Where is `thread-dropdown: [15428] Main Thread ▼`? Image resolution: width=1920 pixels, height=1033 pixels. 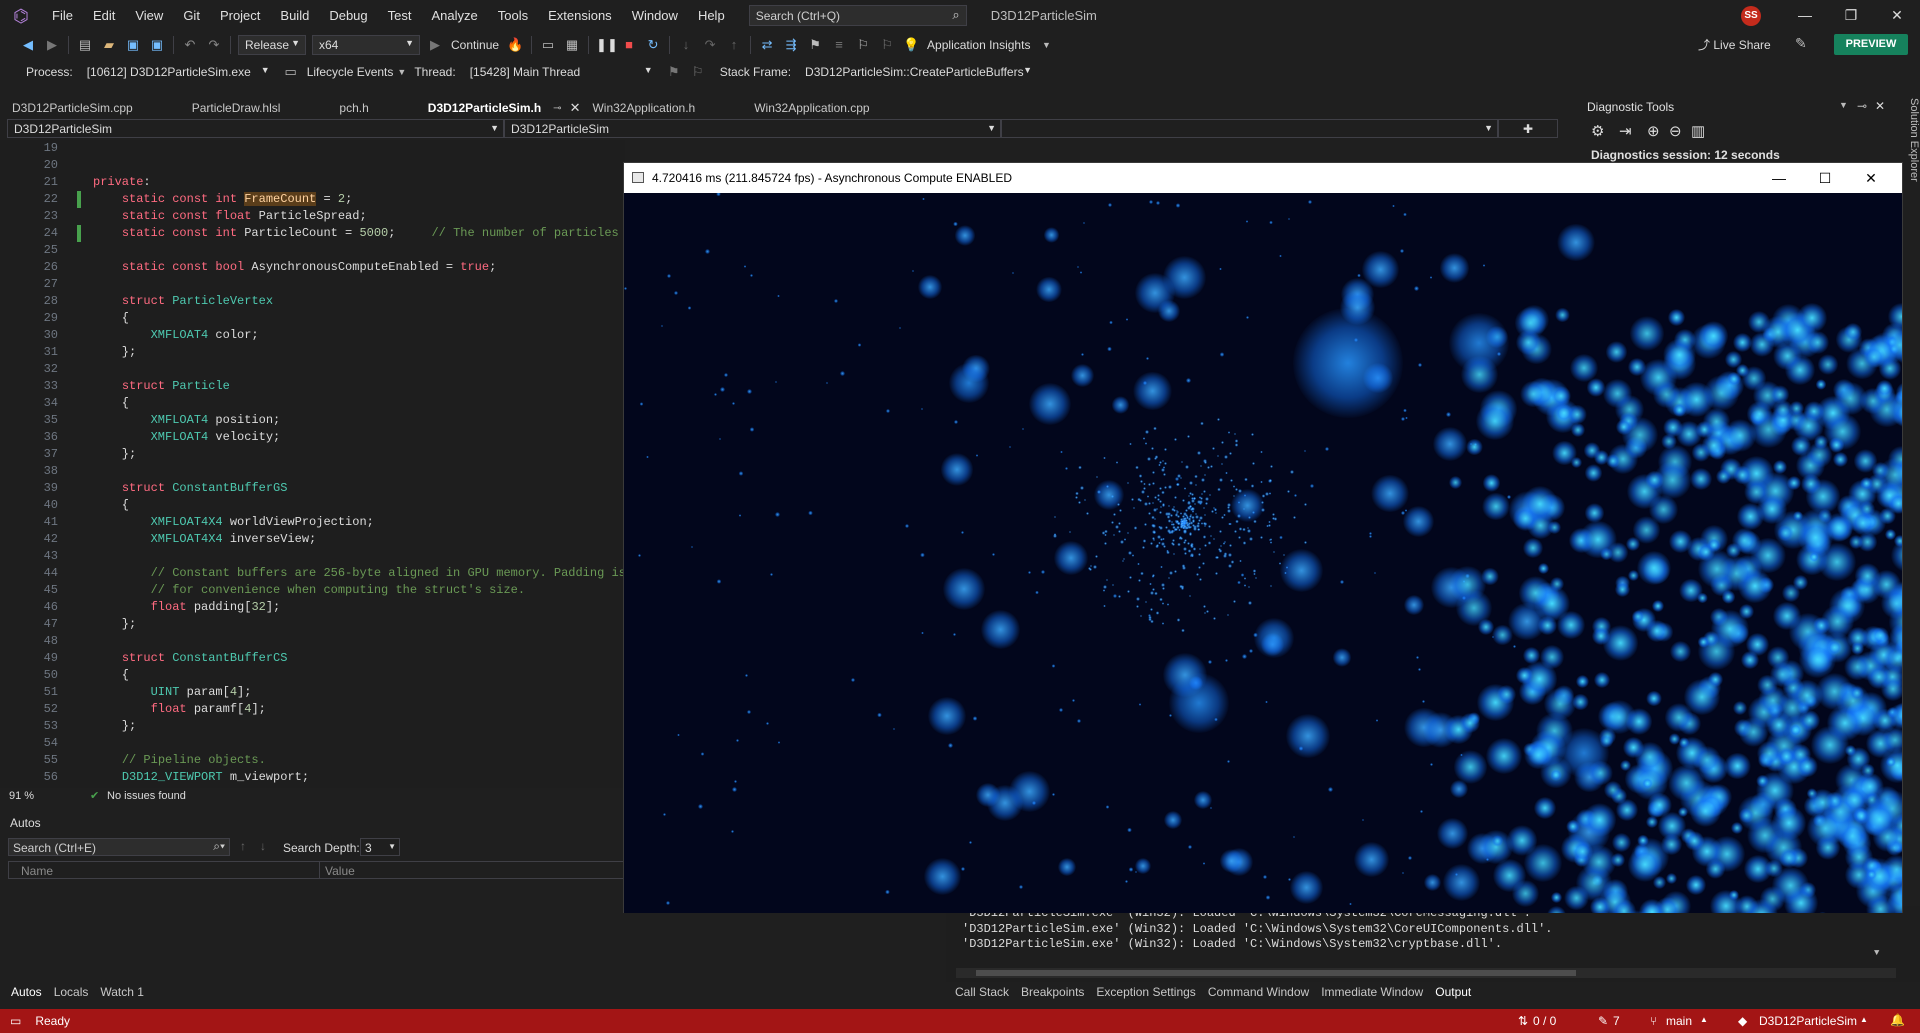 thread-dropdown: [15428] Main Thread ▼ is located at coordinates (560, 72).